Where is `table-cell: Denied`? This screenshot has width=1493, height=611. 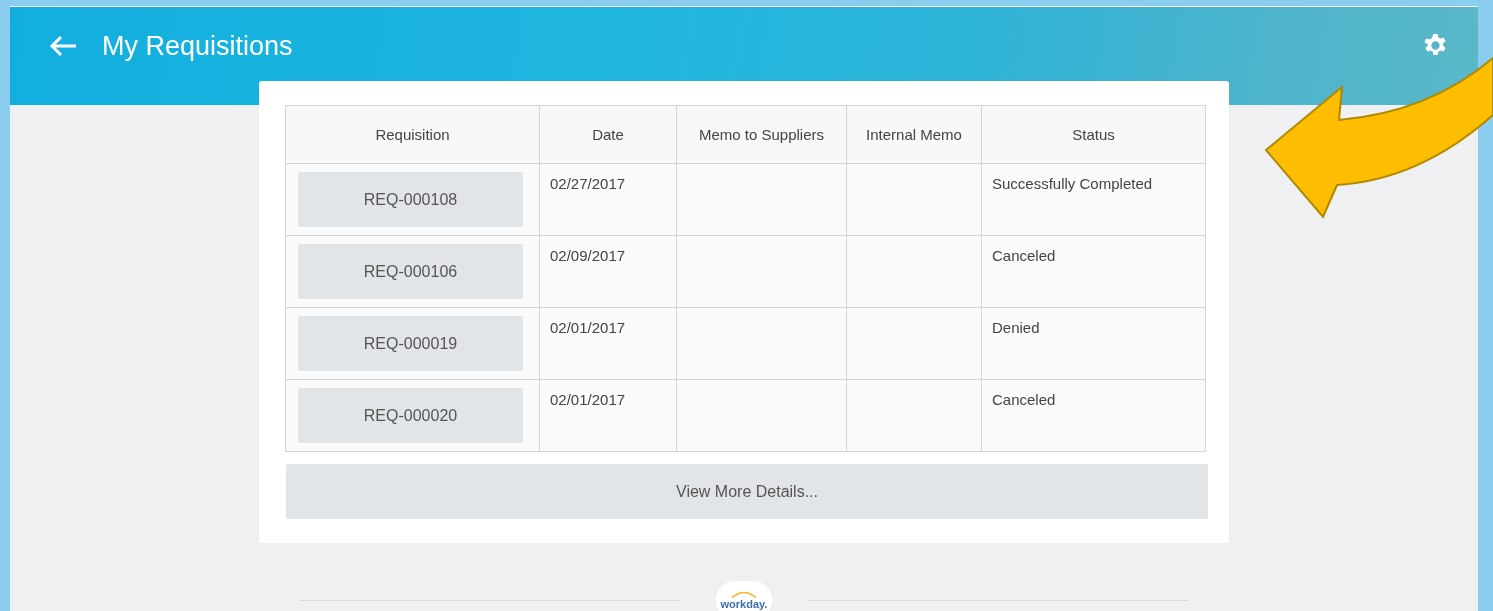
table-cell: Denied is located at coordinates (1093, 343).